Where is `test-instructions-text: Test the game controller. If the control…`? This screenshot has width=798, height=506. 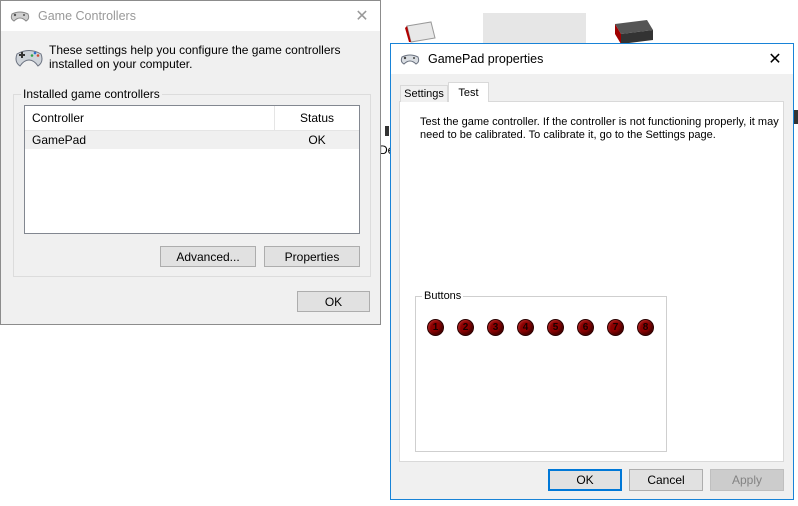 test-instructions-text: Test the game controller. If the control… is located at coordinates (599, 128).